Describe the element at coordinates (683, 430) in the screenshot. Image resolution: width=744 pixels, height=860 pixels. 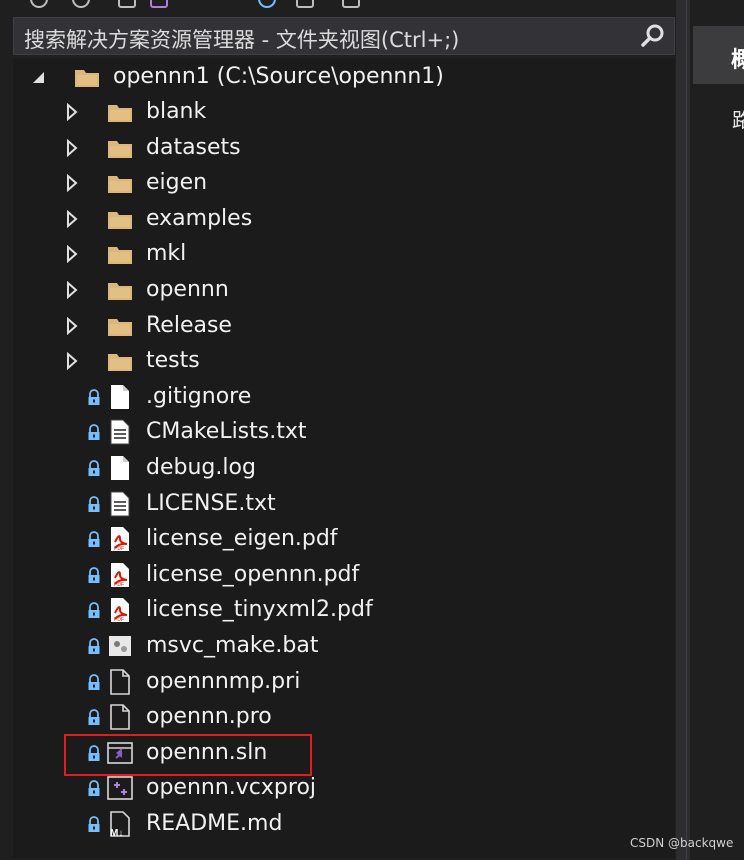
I see `pane-splitter` at that location.